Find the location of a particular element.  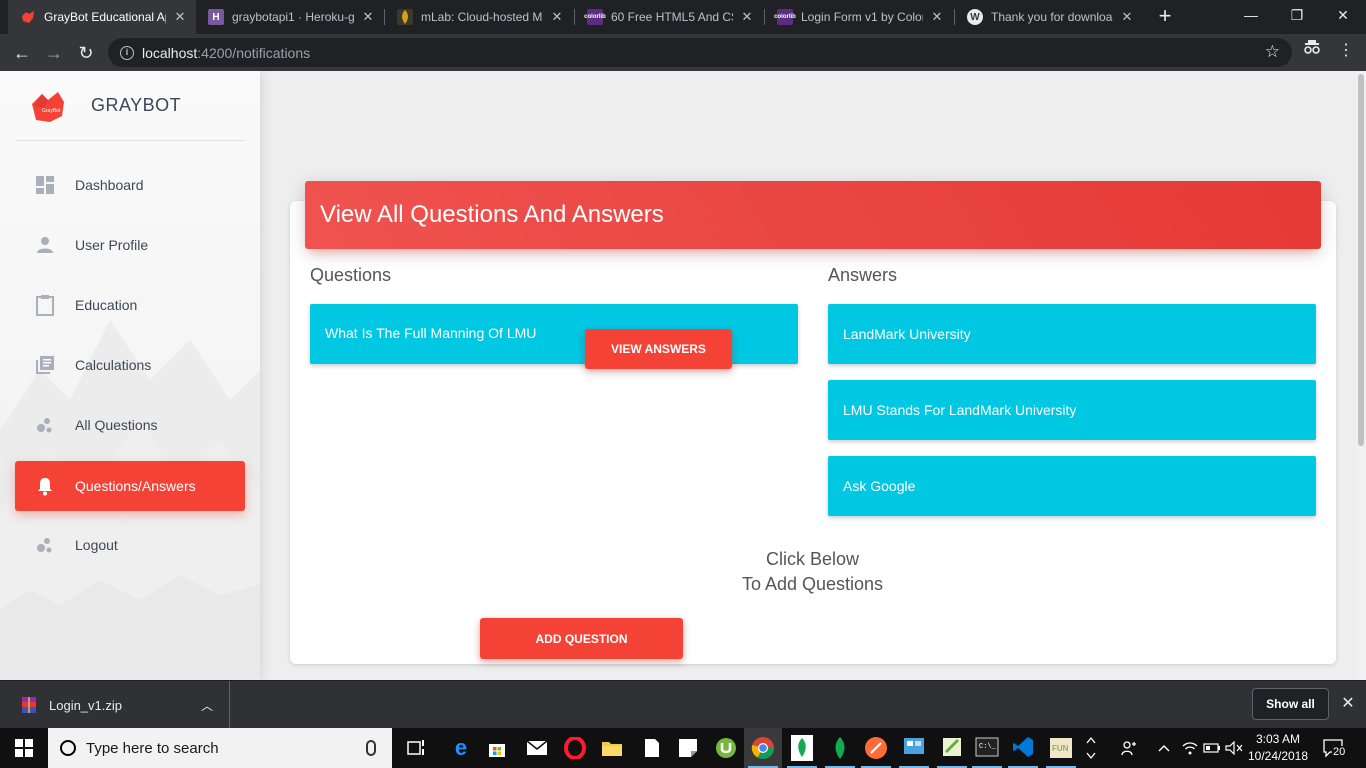

add-question-hint: Click Below To Add Questions is located at coordinates (812, 572).